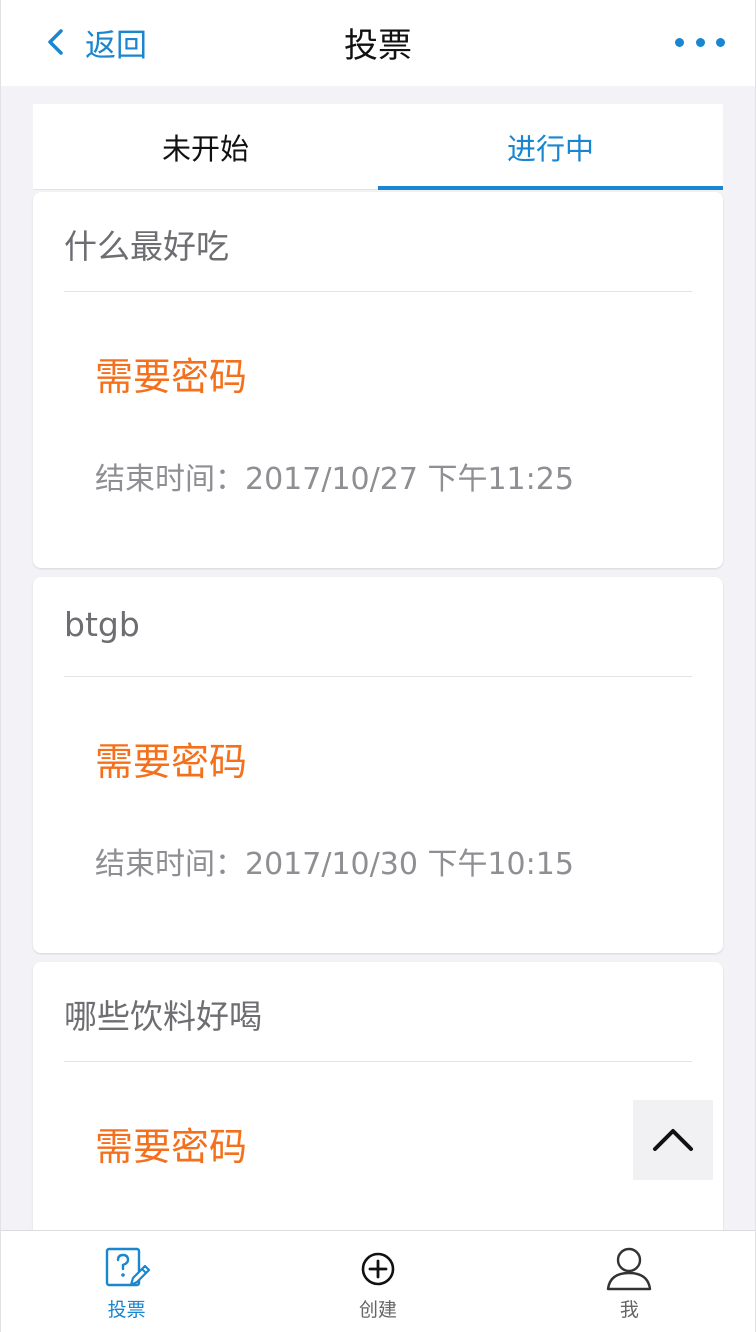 The width and height of the screenshot is (756, 1332). What do you see at coordinates (629, 1310) in the screenshot?
I see `tabbar-label-me: 我` at bounding box center [629, 1310].